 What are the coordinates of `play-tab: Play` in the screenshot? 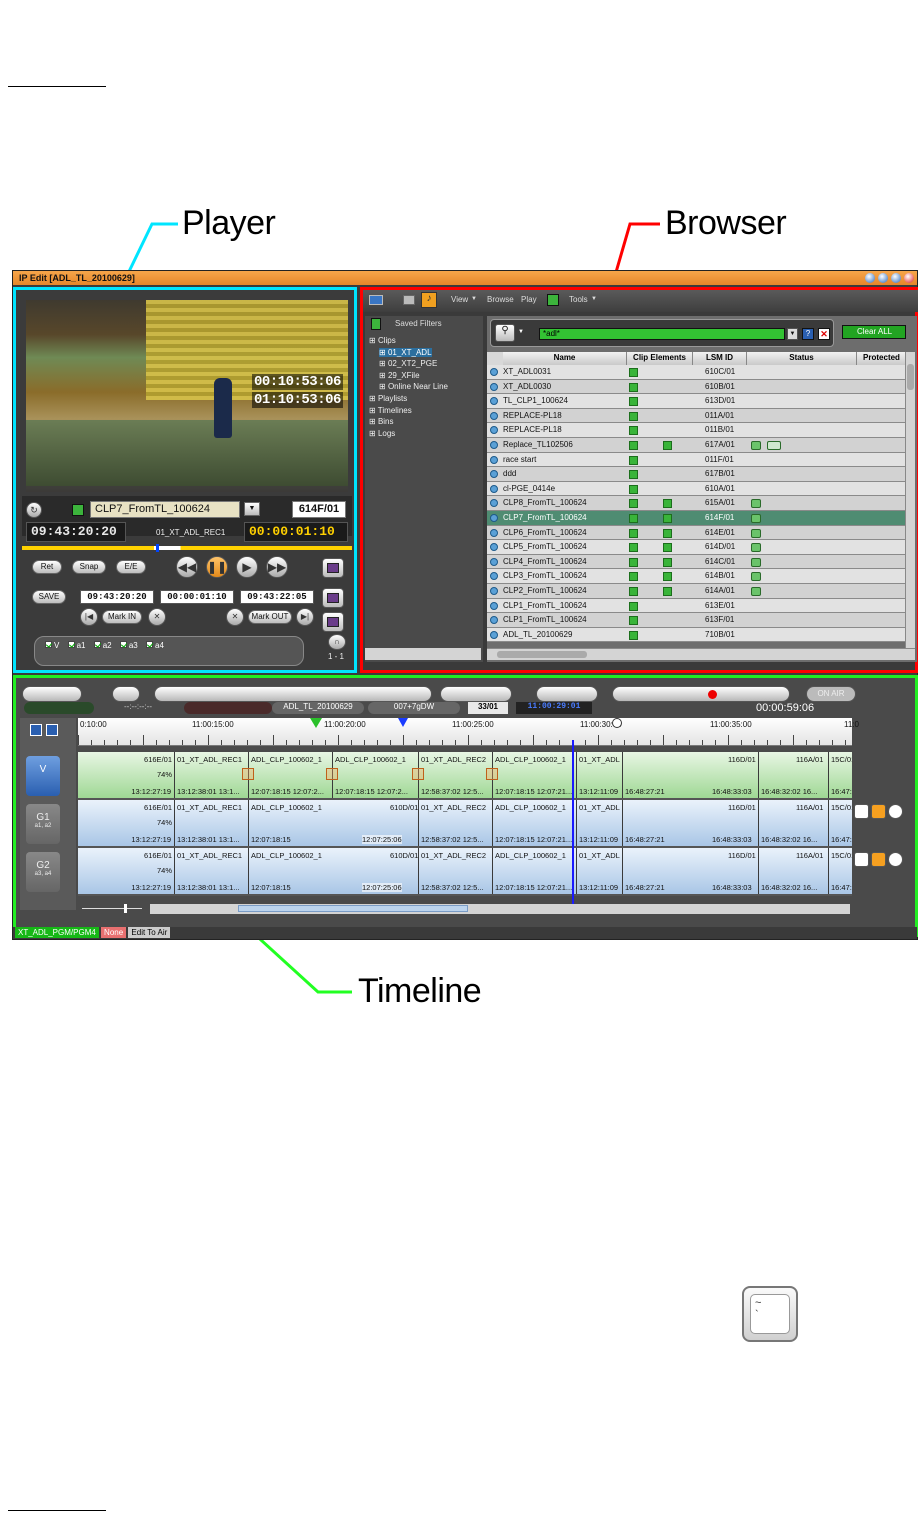 It's located at (529, 299).